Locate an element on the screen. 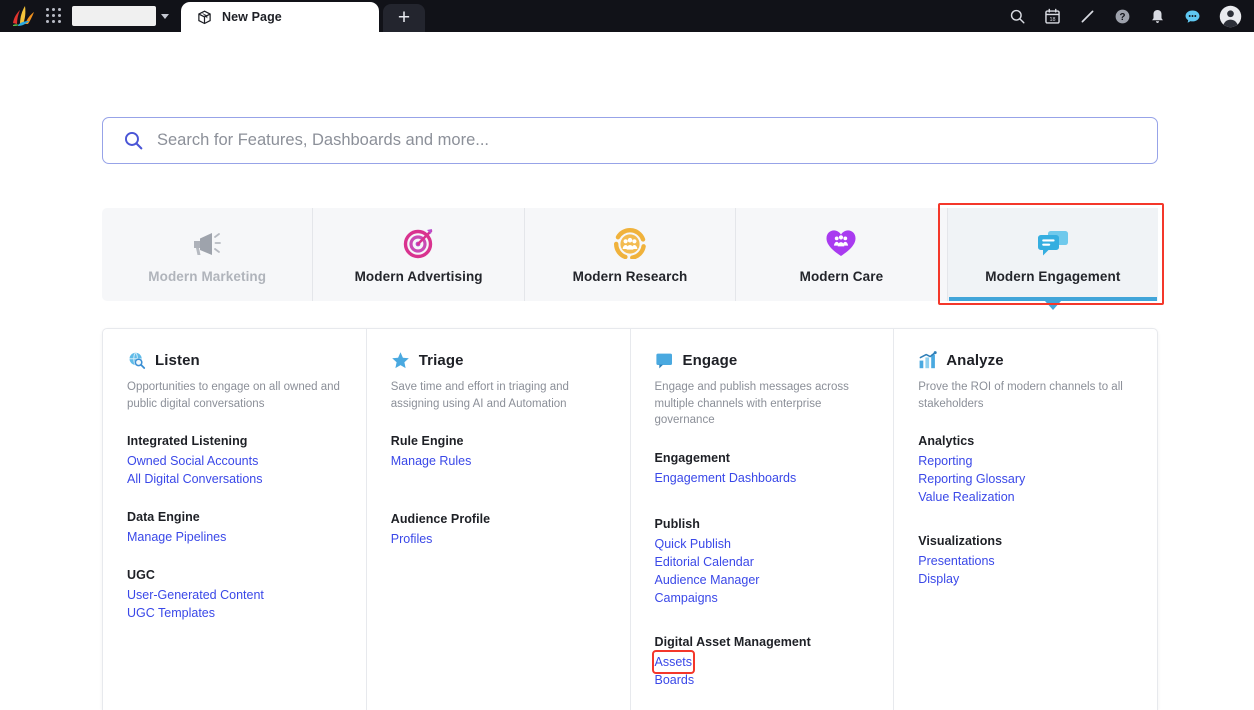  product-tab-label: Modern Research is located at coordinates (630, 276).